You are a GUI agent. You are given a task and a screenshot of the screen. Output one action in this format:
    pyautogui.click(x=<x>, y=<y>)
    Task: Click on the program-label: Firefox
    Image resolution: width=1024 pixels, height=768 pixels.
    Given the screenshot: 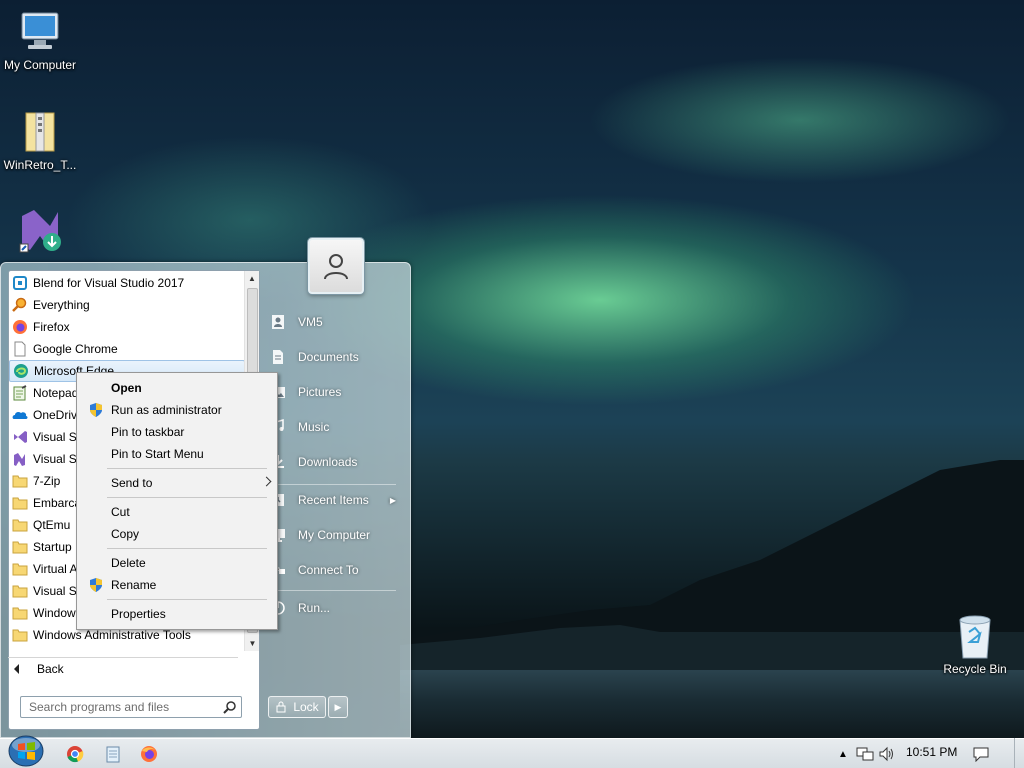 What is the action you would take?
    pyautogui.click(x=51, y=327)
    